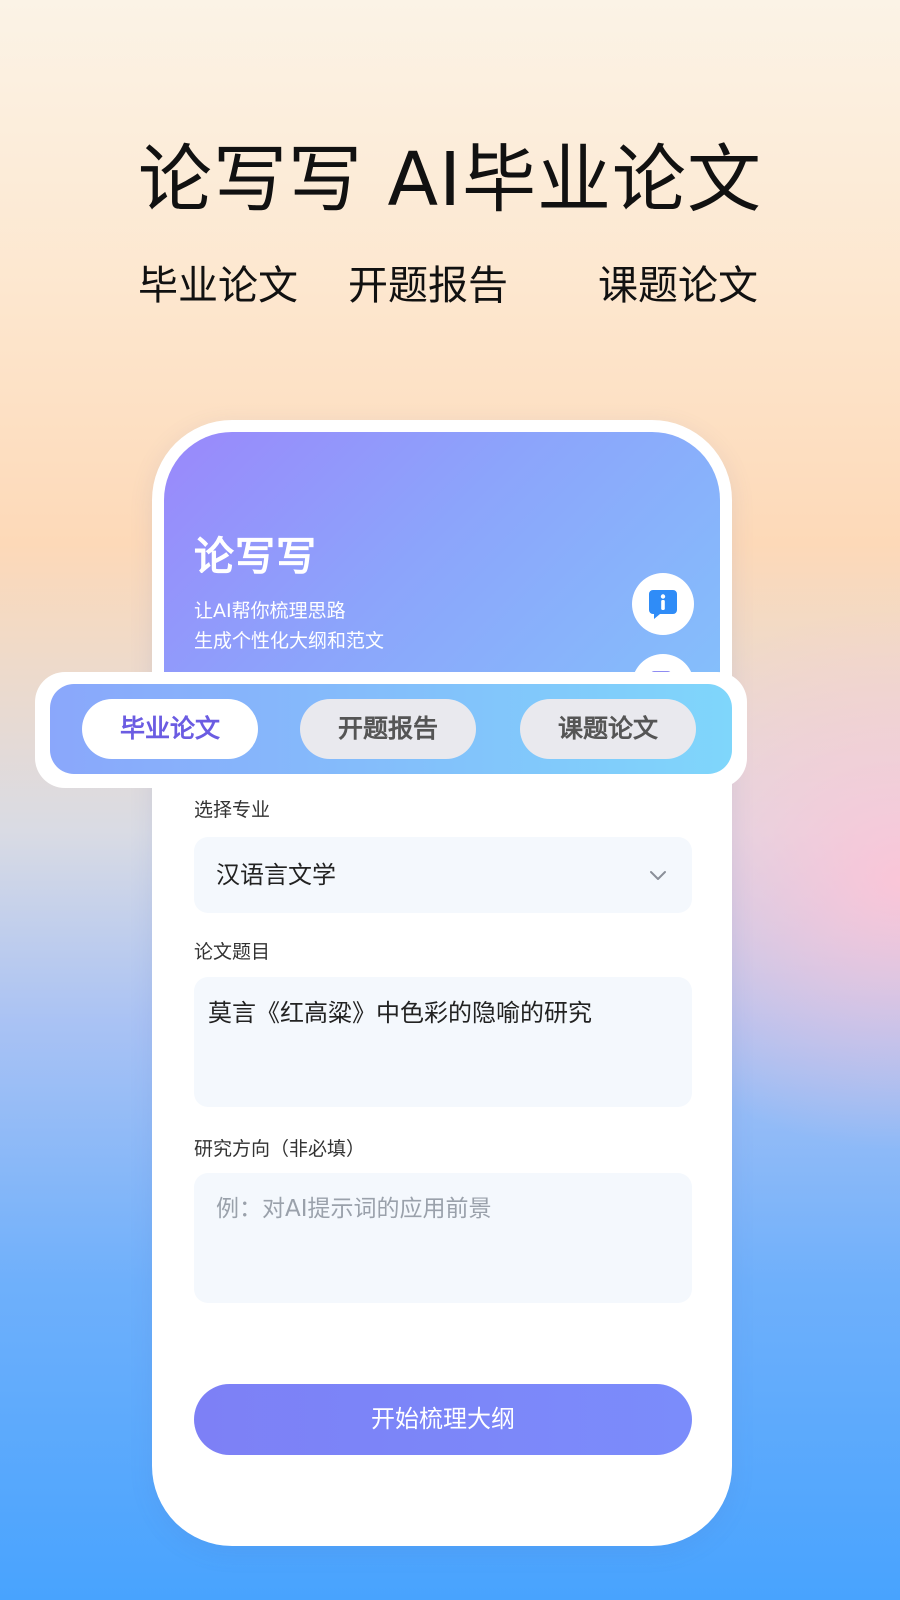  What do you see at coordinates (658, 875) in the screenshot?
I see `chevron-down-icon` at bounding box center [658, 875].